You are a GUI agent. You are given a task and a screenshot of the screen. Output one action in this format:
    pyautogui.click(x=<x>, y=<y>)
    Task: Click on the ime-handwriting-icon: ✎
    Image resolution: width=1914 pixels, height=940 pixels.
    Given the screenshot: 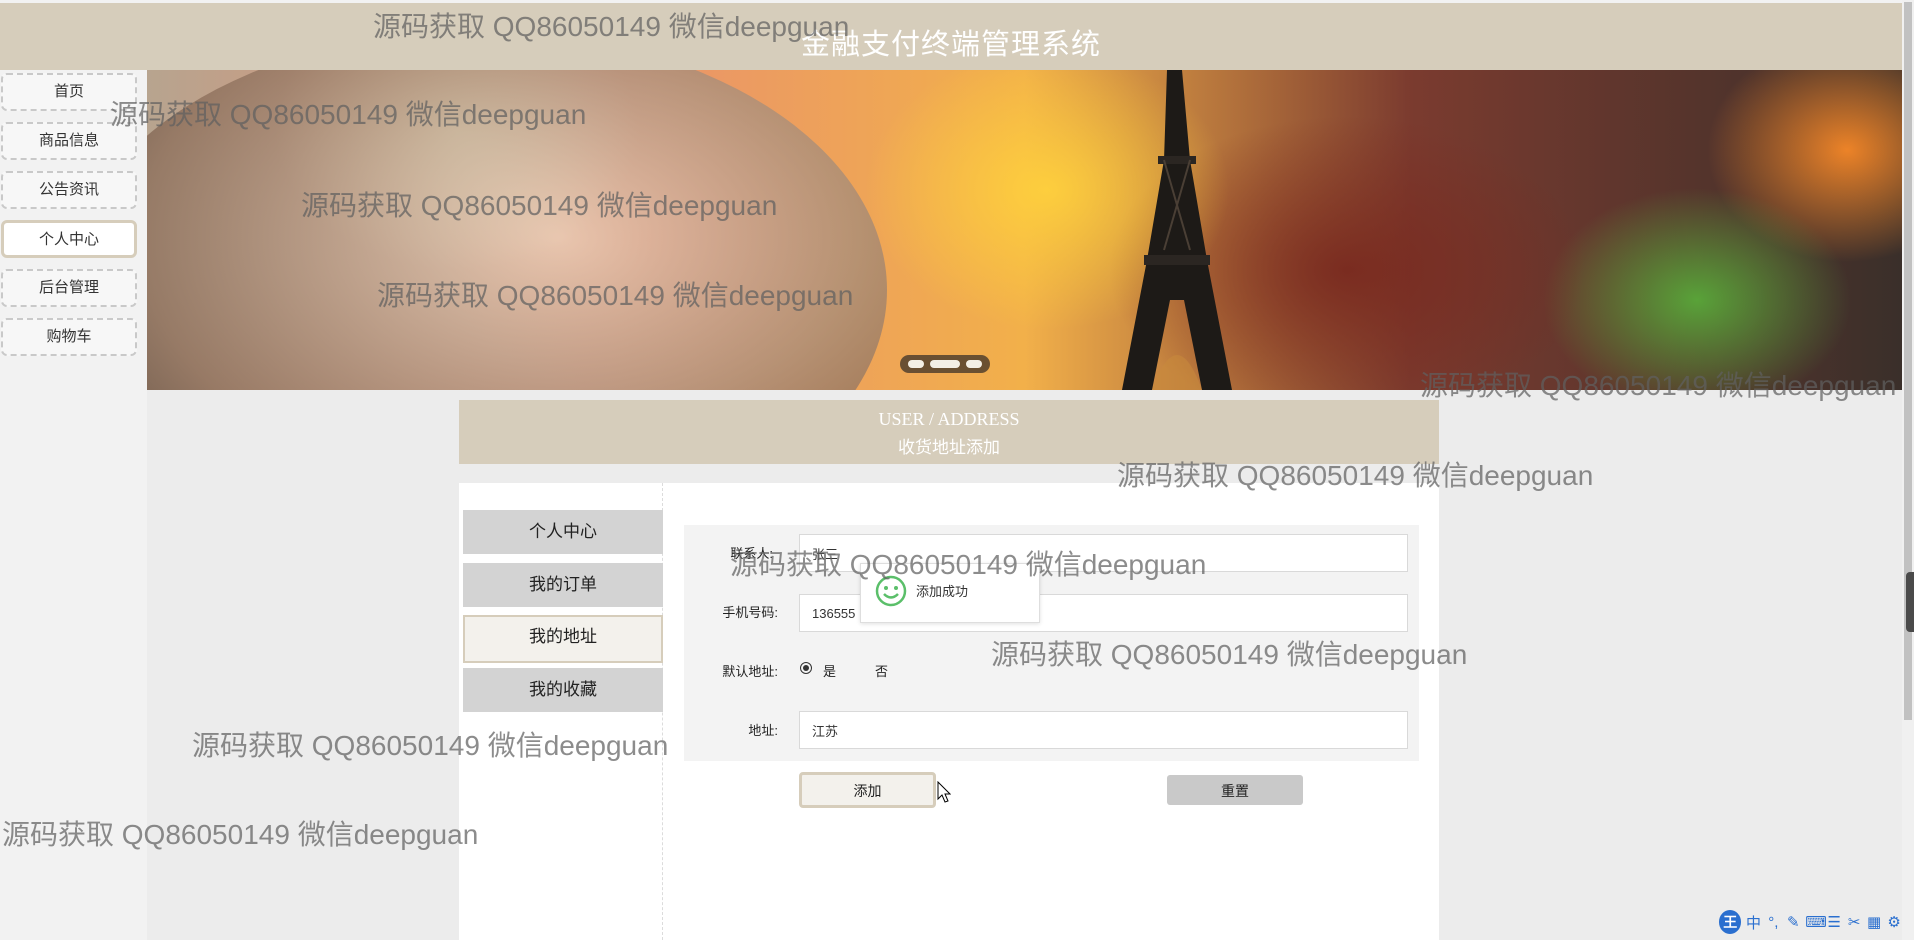 What is the action you would take?
    pyautogui.click(x=1793, y=922)
    